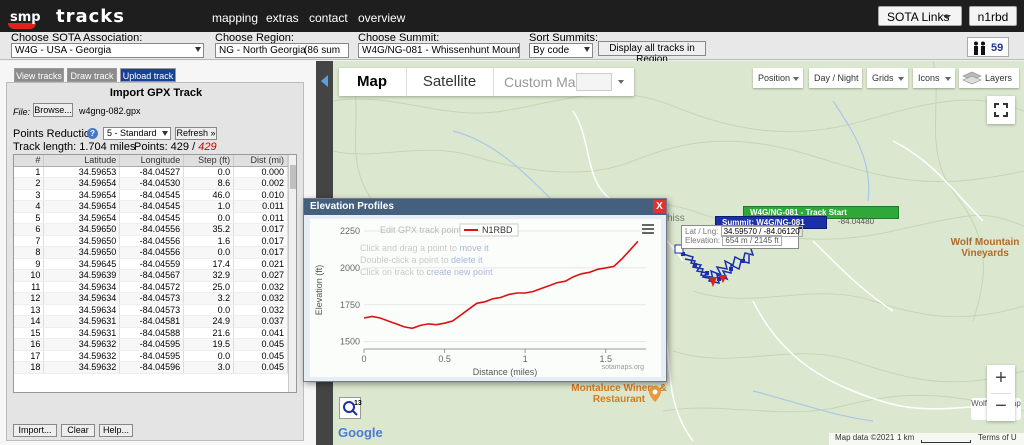 The image size is (1024, 445). Describe the element at coordinates (989, 78) in the screenshot. I see `layers-control: Layers` at that location.